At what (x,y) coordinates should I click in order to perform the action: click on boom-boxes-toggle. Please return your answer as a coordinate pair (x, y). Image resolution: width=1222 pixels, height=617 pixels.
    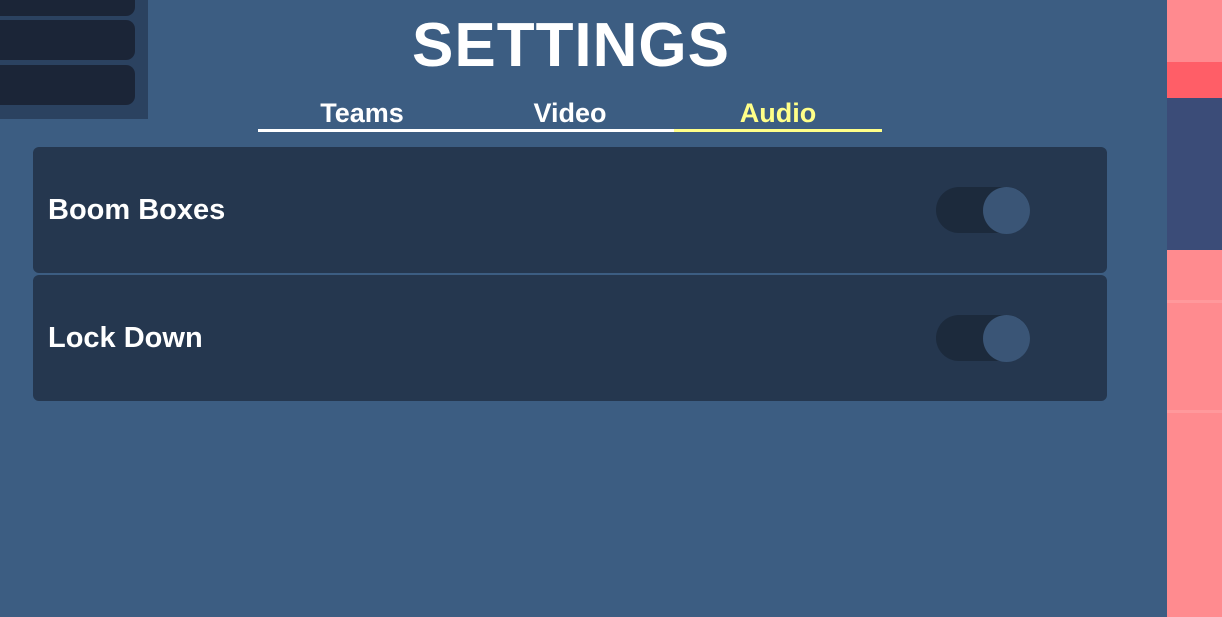
    Looking at the image, I should click on (983, 210).